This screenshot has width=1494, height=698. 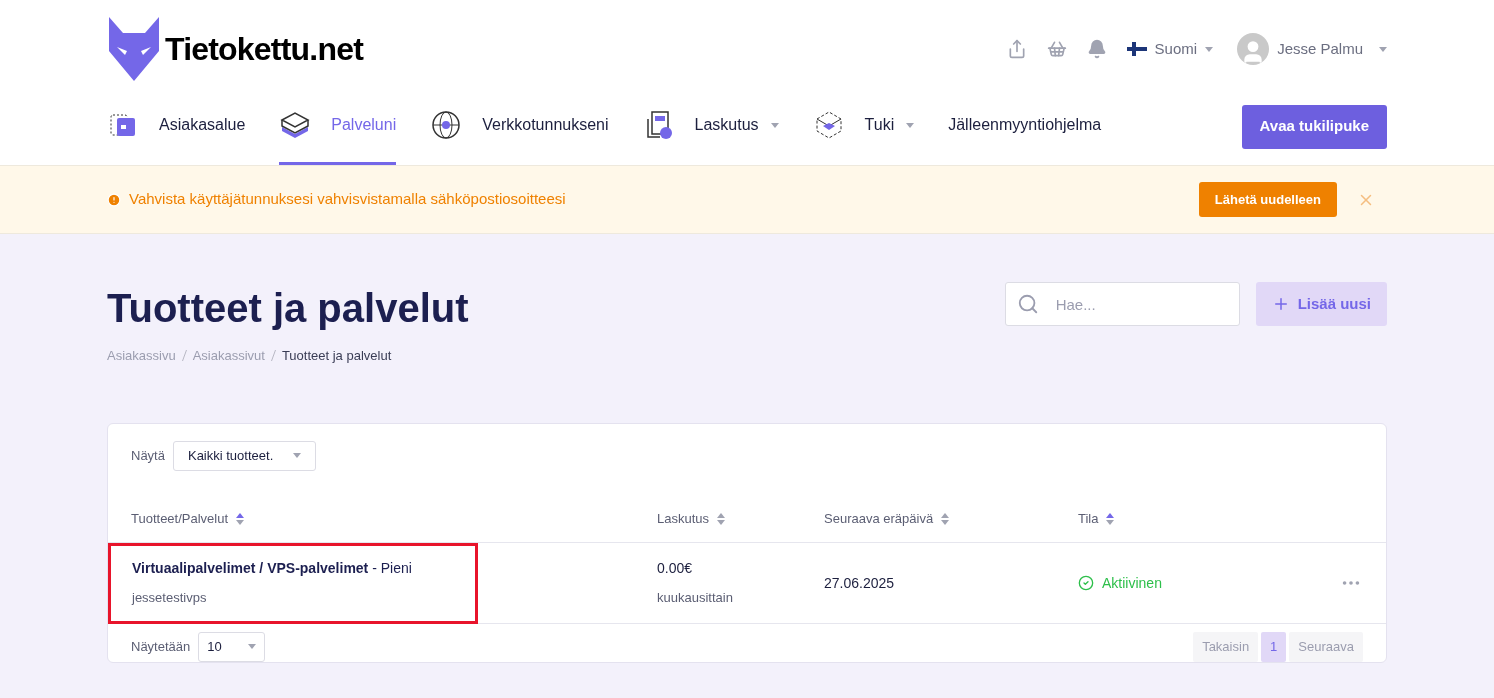 I want to click on nav-tab: Jälleenmyyntiohjelma, so click(x=1025, y=126).